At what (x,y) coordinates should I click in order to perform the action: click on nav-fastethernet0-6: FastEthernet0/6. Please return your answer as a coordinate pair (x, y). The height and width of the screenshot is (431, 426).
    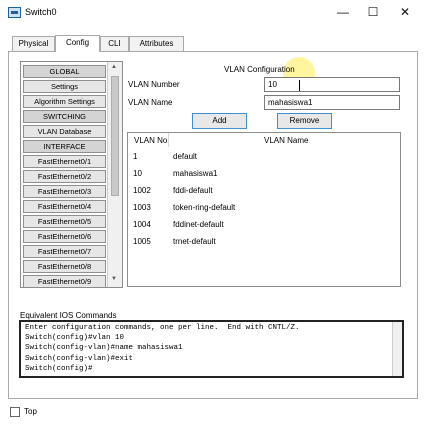
    Looking at the image, I should click on (64, 236).